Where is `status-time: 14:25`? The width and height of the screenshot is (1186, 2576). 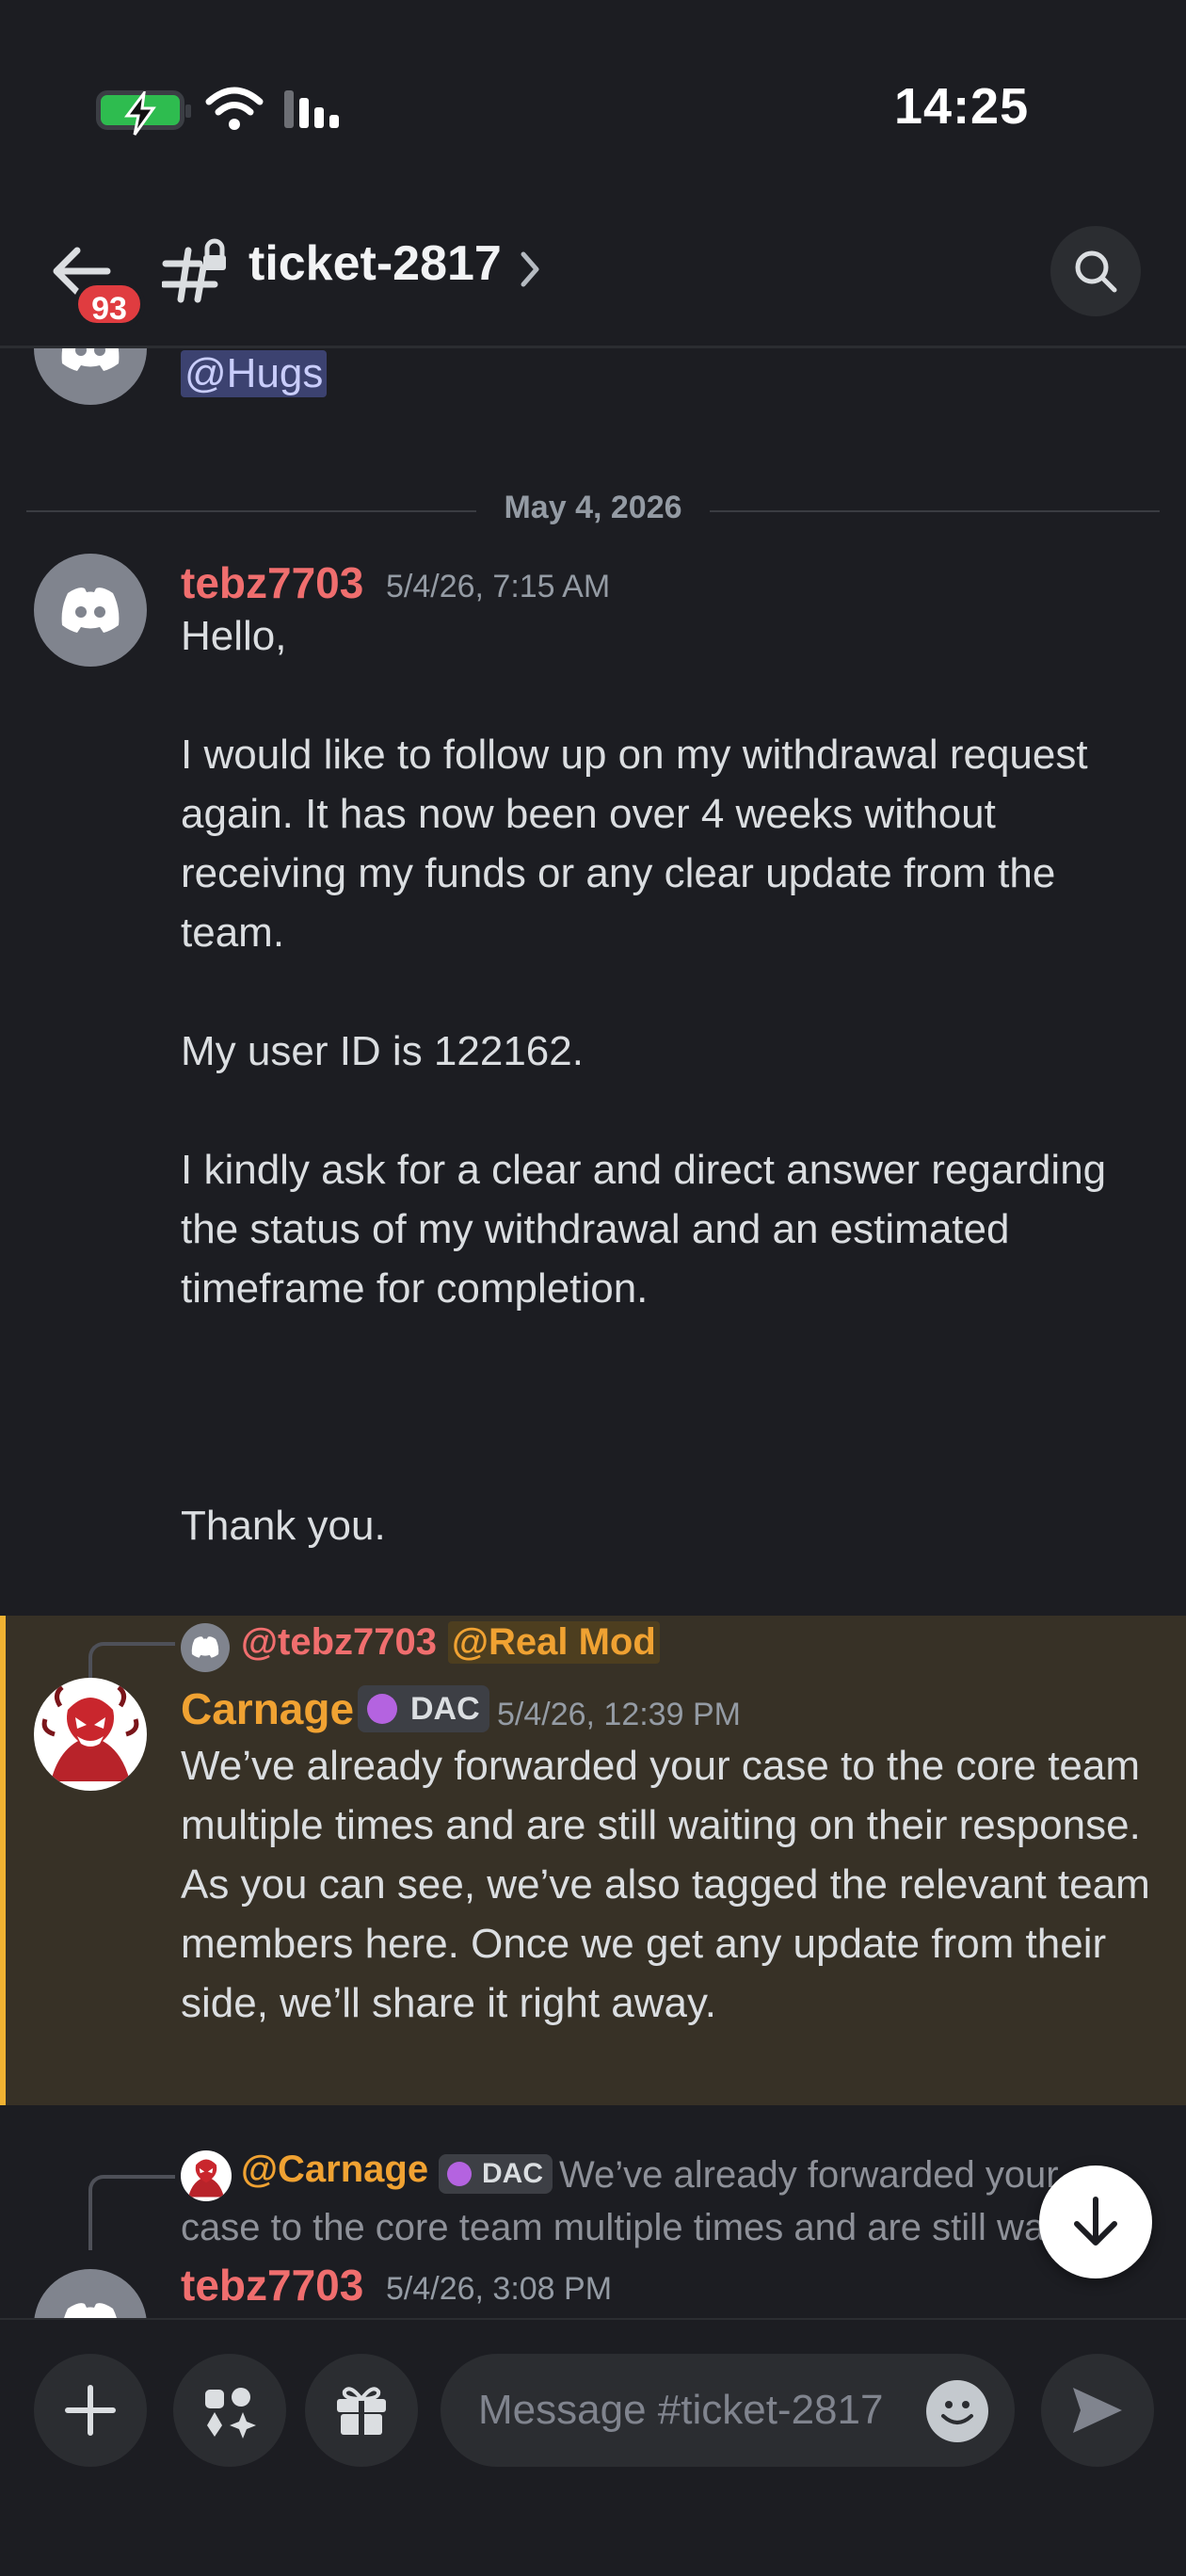
status-time: 14:25 is located at coordinates (962, 106).